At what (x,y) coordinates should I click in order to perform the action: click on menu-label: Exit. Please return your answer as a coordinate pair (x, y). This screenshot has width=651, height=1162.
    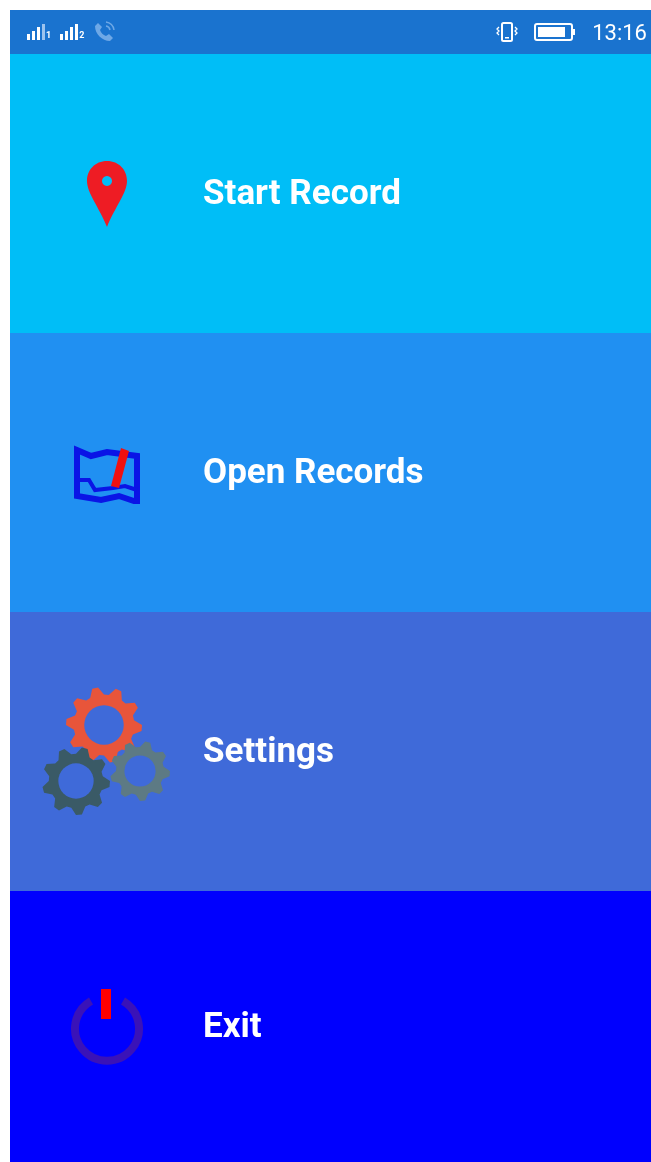
    Looking at the image, I should click on (232, 1026).